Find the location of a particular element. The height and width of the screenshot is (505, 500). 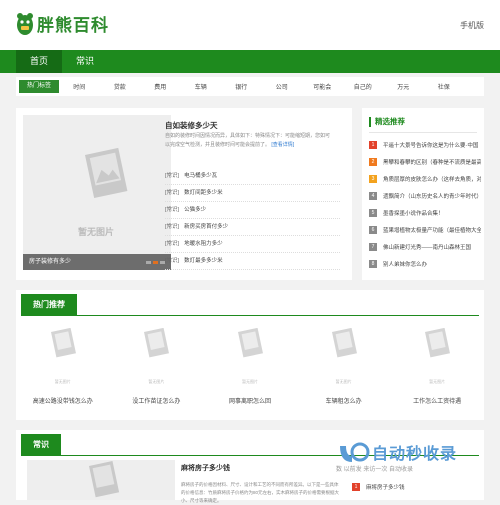

bear-logo-icon is located at coordinates (25, 23).